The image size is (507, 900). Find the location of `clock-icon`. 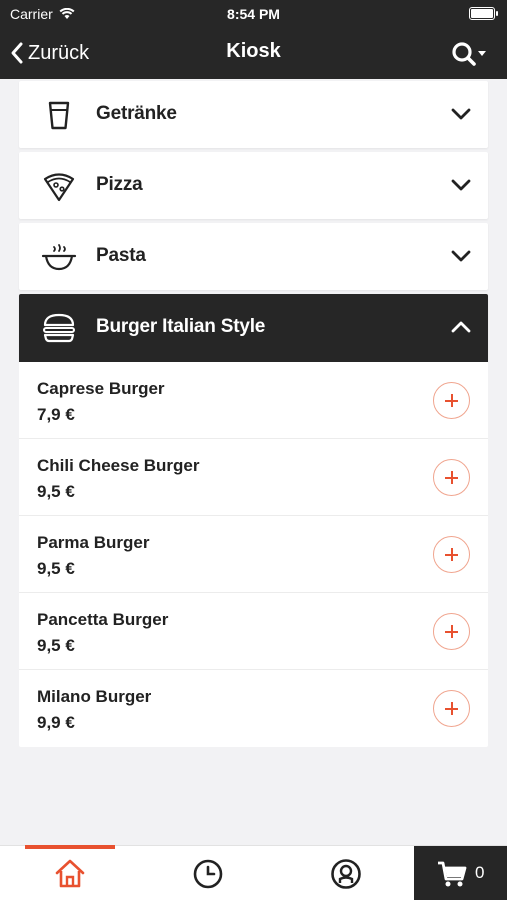

clock-icon is located at coordinates (208, 874).